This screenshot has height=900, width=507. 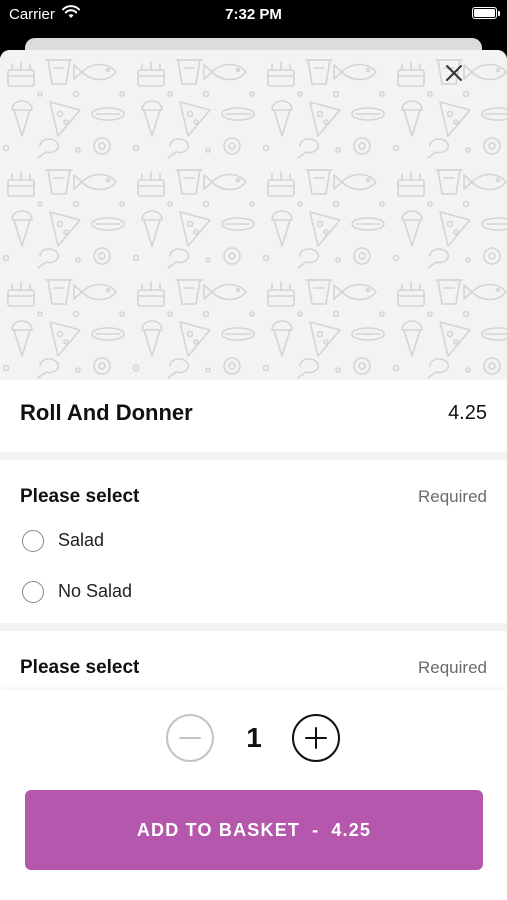 What do you see at coordinates (454, 73) in the screenshot?
I see `close-icon` at bounding box center [454, 73].